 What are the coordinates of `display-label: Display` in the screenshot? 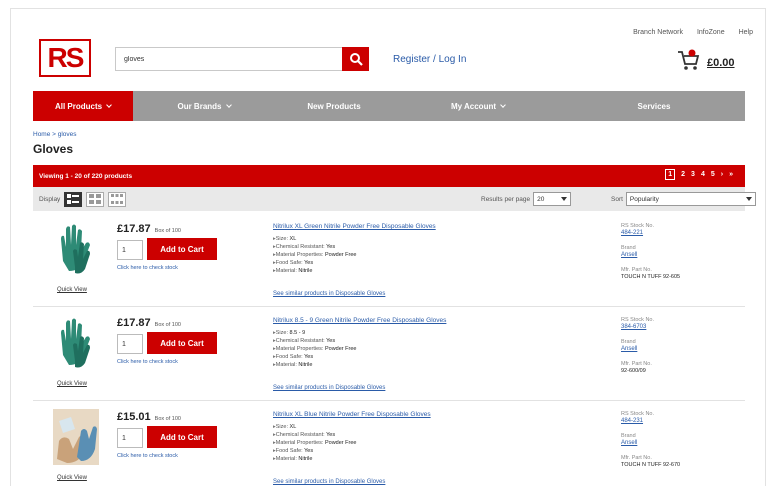 It's located at (50, 199).